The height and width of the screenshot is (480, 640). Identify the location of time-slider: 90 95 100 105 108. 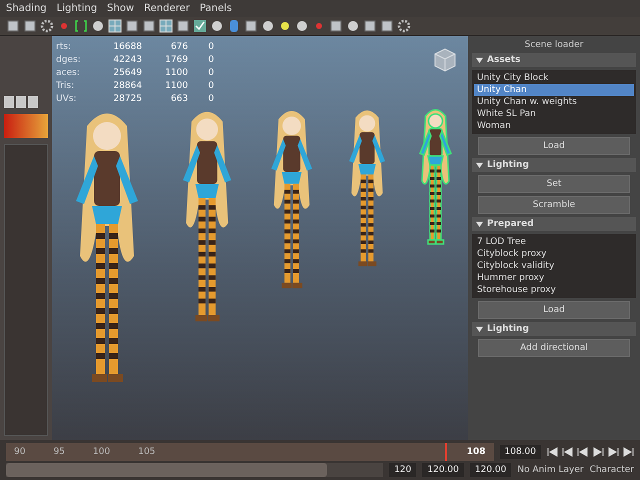
(250, 452).